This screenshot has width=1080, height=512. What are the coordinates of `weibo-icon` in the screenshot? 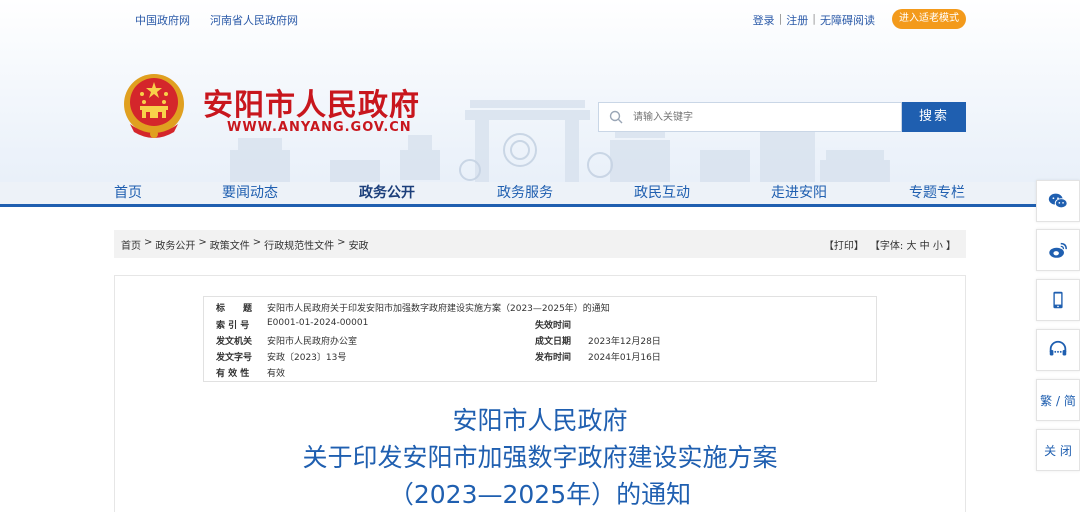 It's located at (1058, 250).